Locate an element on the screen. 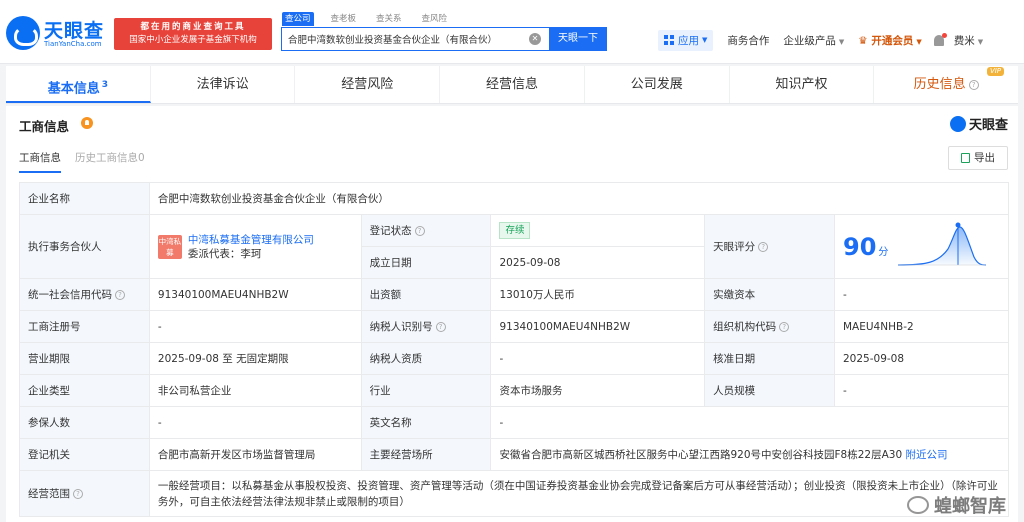  partner-logo: 中湾私募 is located at coordinates (169, 246).